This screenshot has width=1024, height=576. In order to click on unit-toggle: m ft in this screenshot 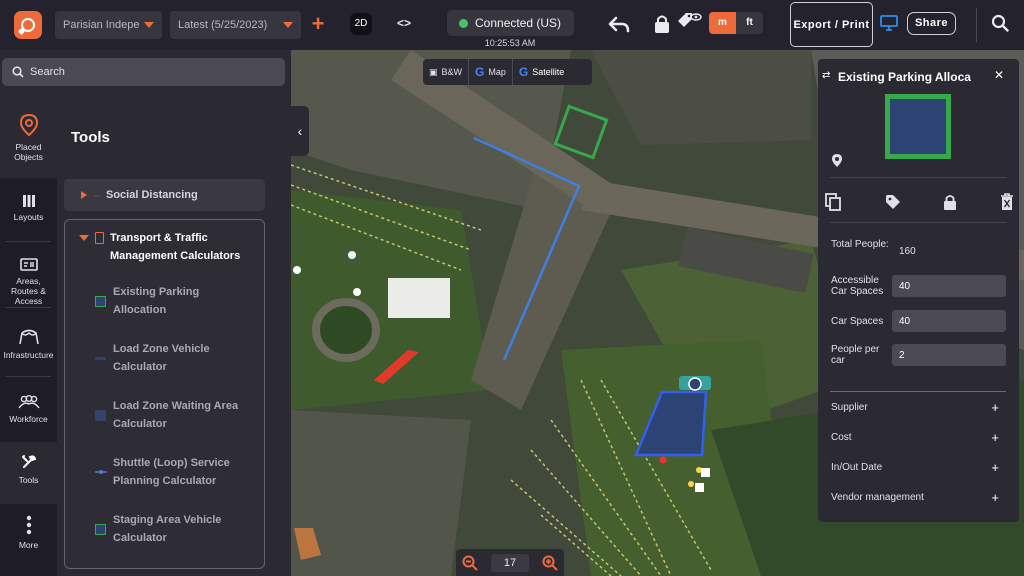, I will do `click(736, 23)`.